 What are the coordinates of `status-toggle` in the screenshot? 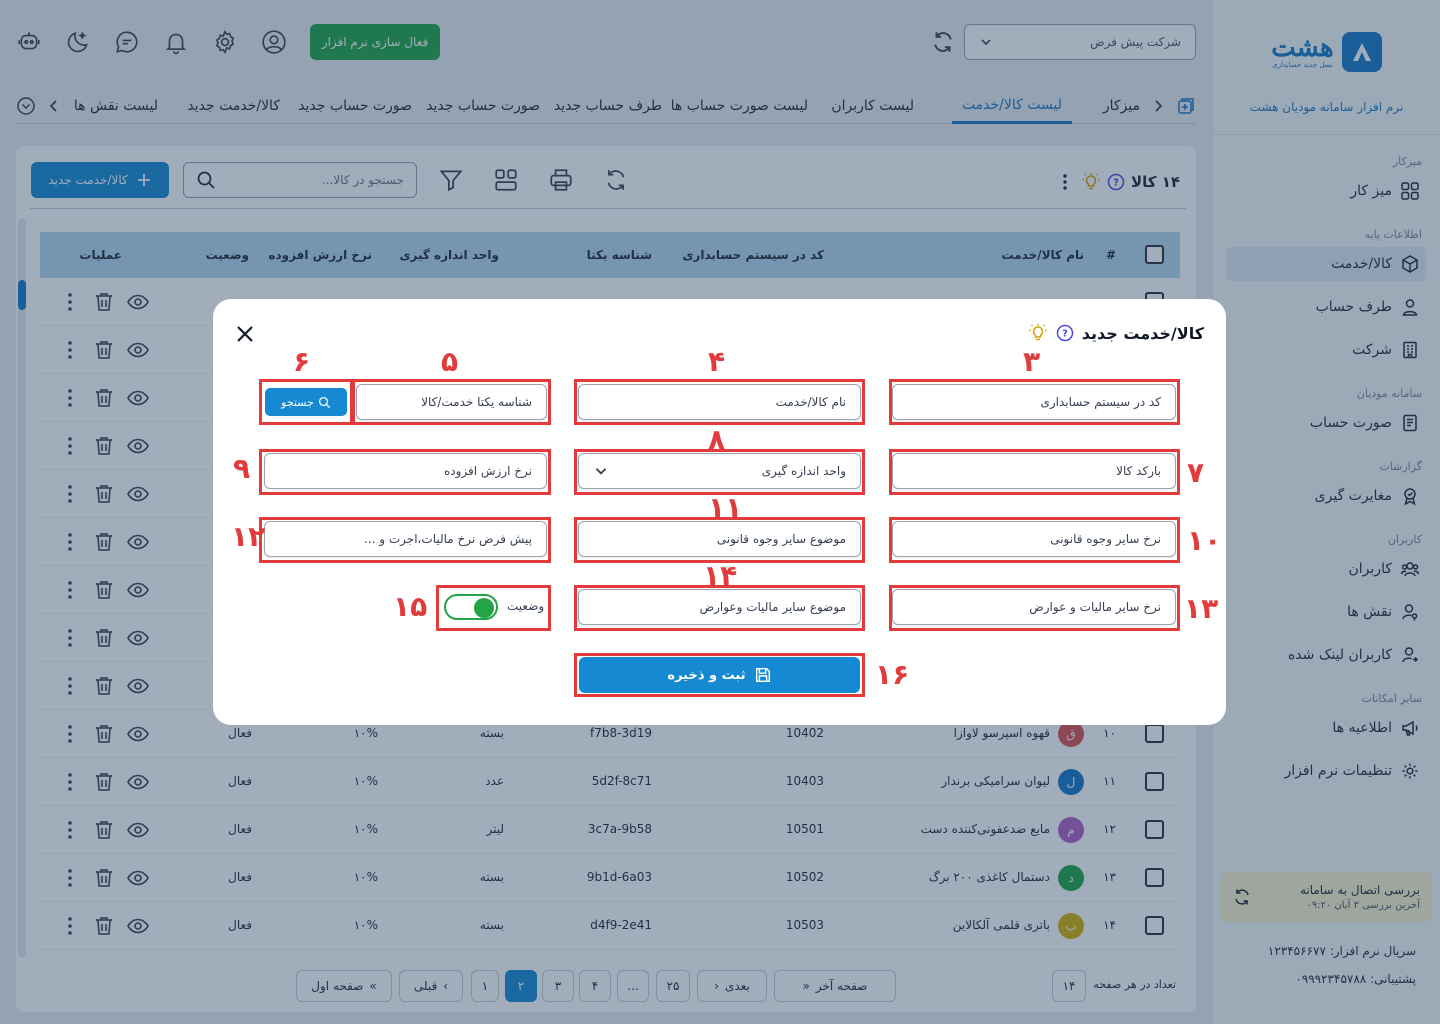 It's located at (471, 607).